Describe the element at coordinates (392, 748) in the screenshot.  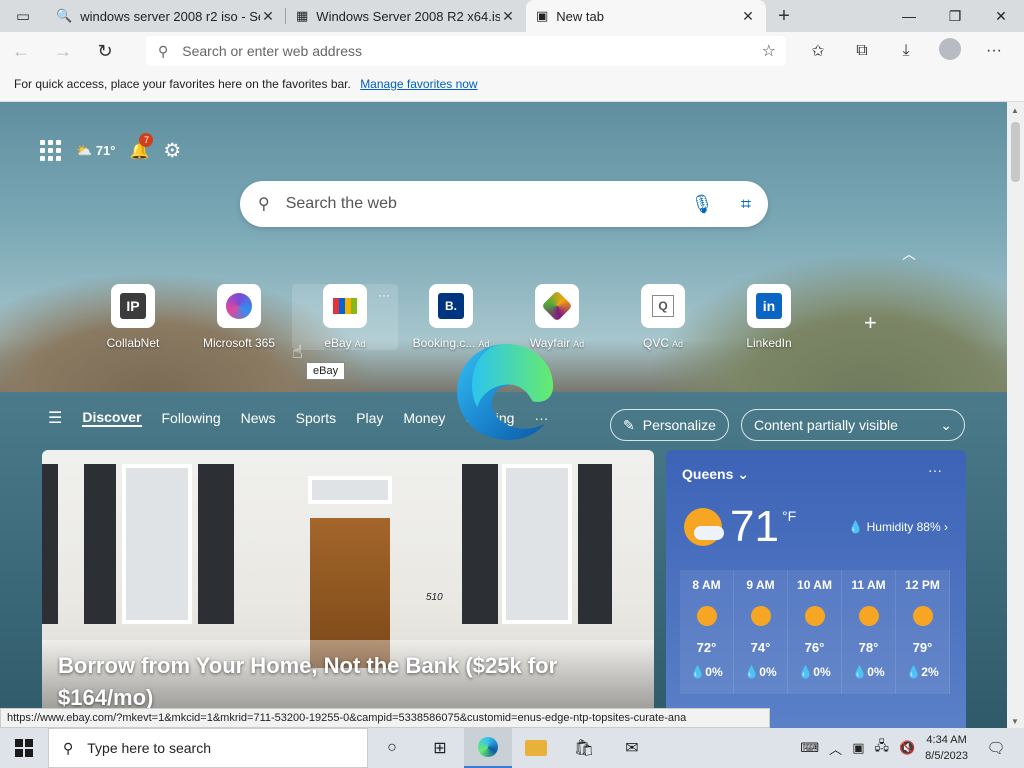
I see `cortana-icon: ○` at that location.